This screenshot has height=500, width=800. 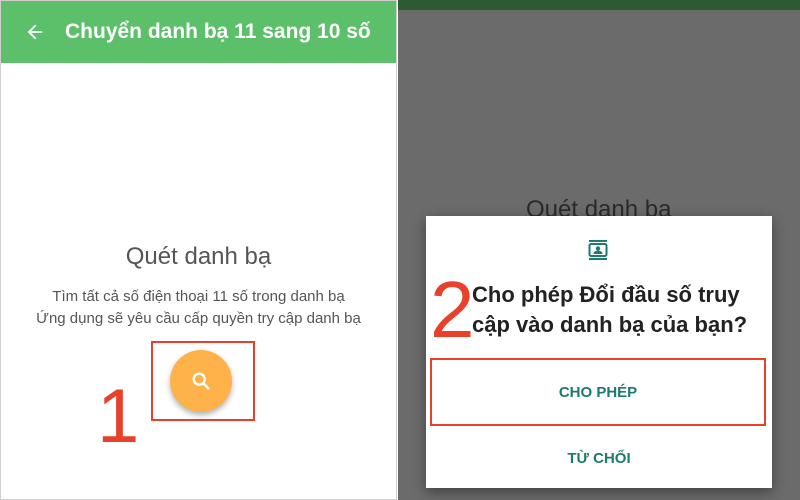 I want to click on search-icon, so click(x=201, y=381).